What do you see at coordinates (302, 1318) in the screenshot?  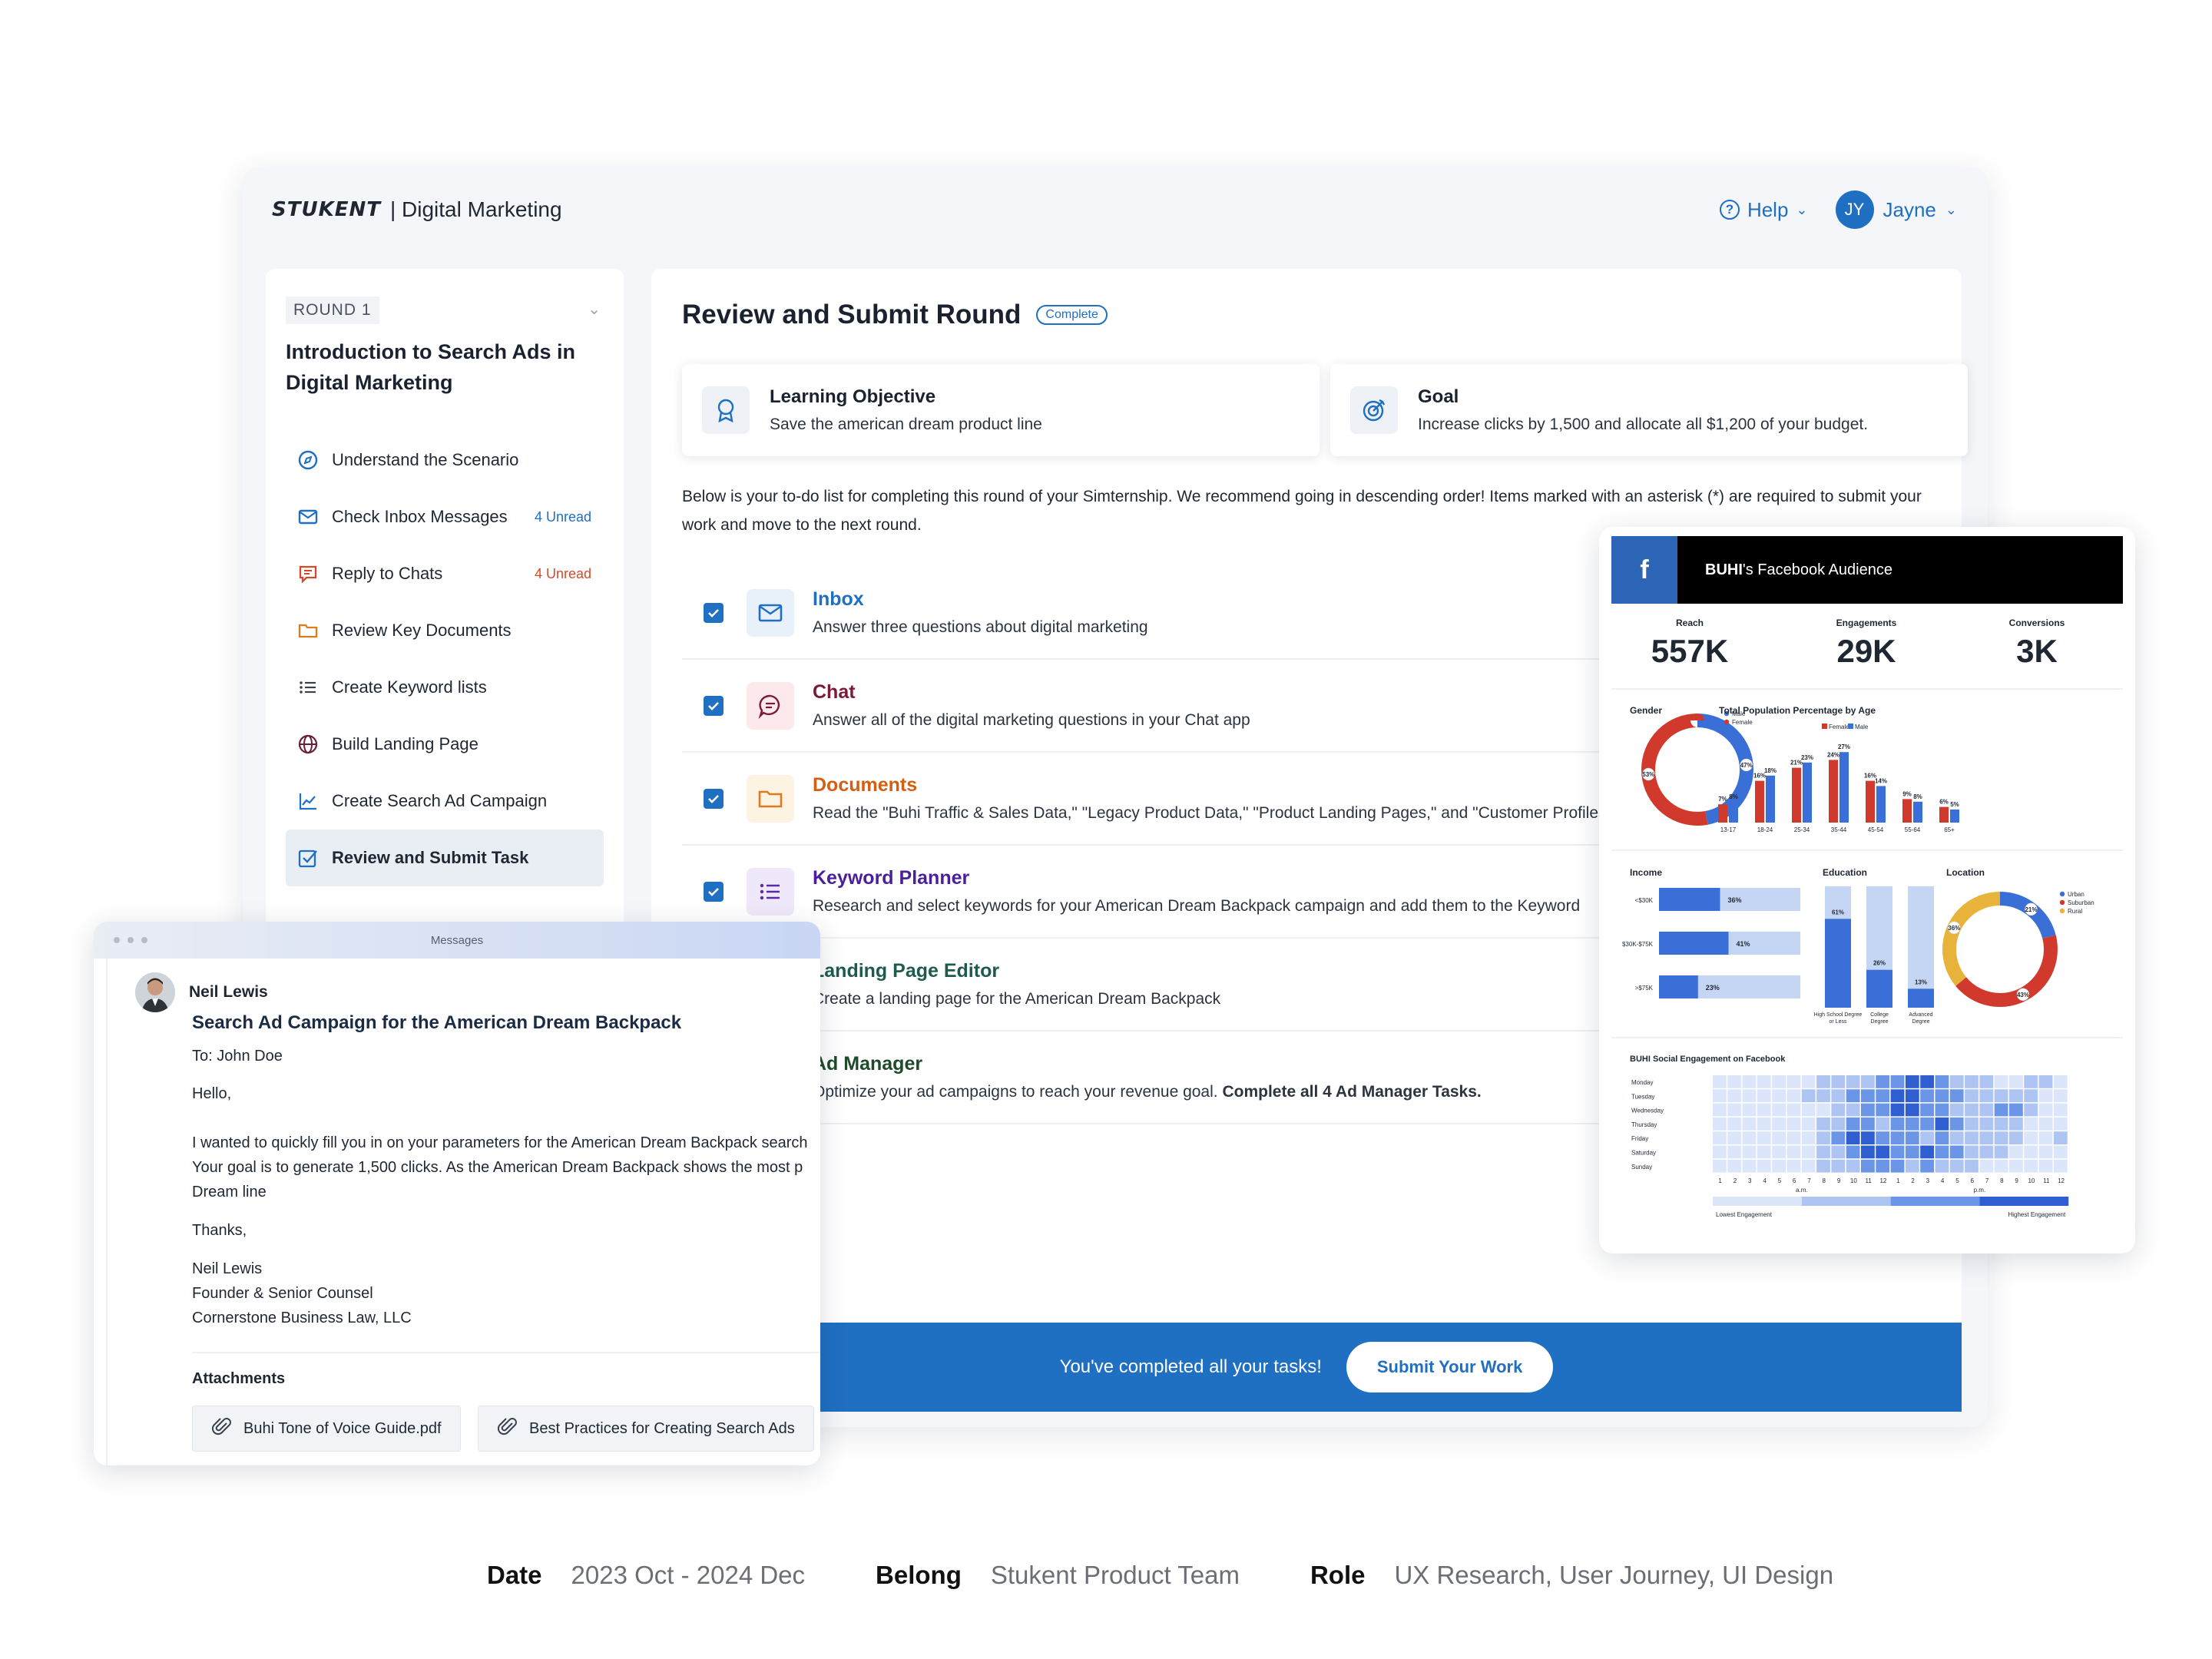 I see `signature-company: Cornerstone Business Law, LLC` at bounding box center [302, 1318].